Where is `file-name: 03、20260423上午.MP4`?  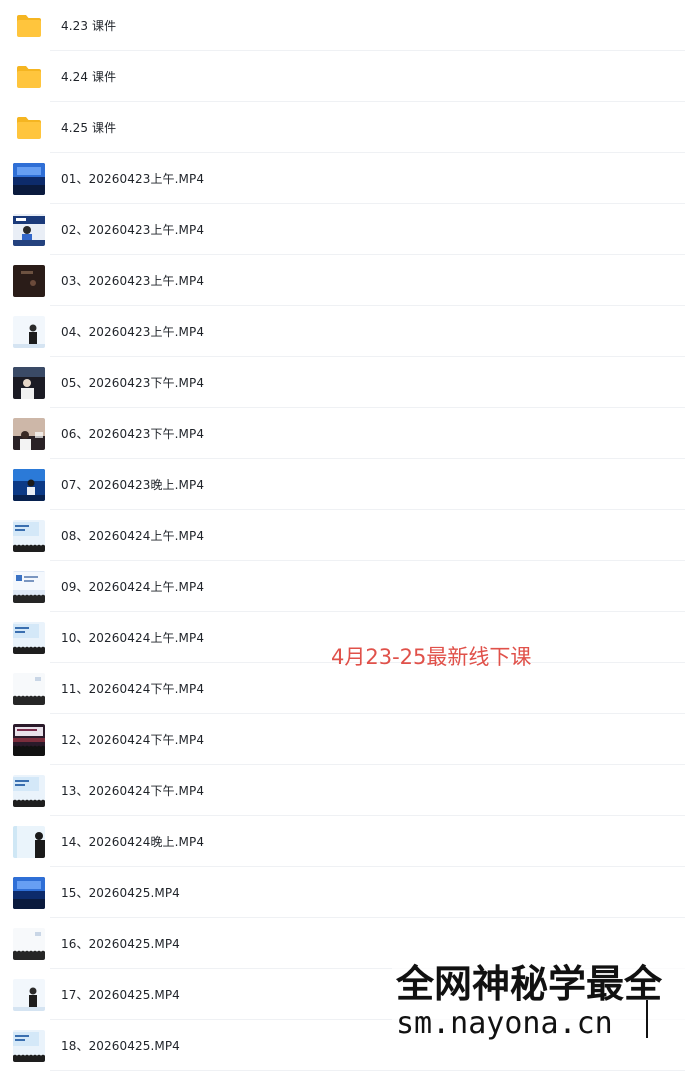
file-name: 03、20260423上午.MP4 is located at coordinates (133, 281).